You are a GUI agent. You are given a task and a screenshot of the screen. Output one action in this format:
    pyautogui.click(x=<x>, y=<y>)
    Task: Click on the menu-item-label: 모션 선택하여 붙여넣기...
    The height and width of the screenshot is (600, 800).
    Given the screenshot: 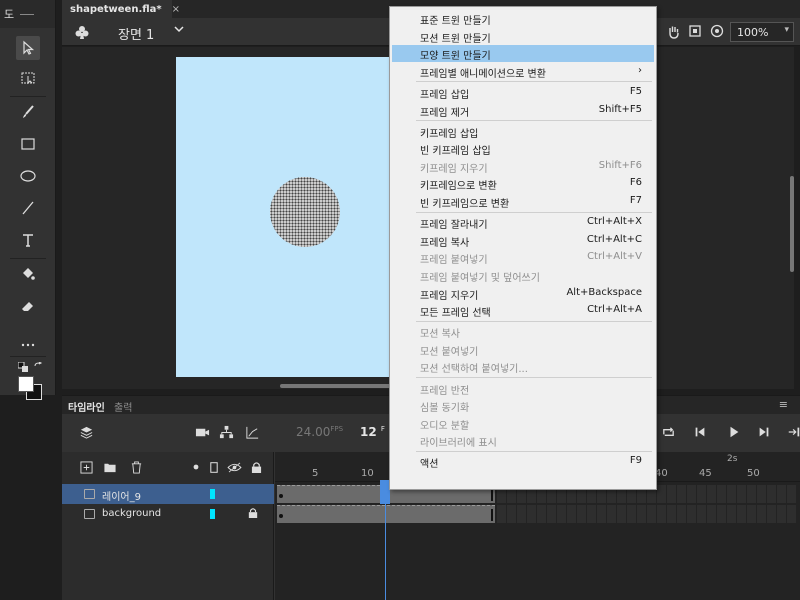 What is the action you would take?
    pyautogui.click(x=474, y=370)
    